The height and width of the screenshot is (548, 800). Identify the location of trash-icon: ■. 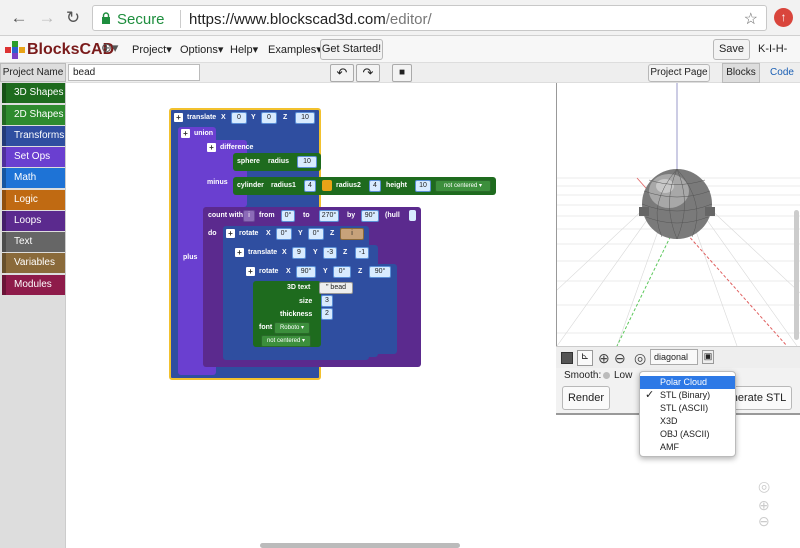
(402, 73).